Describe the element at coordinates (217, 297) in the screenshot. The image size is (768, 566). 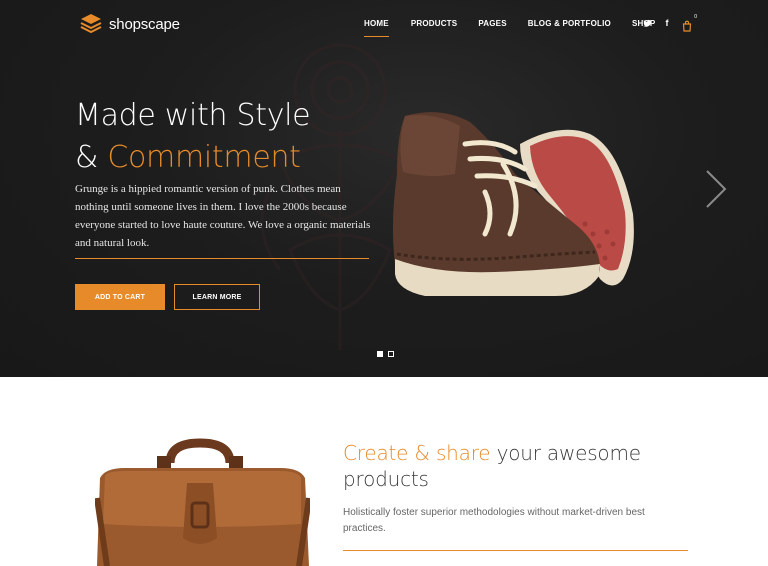
I see `learn-more-button: LEARN MORE` at that location.